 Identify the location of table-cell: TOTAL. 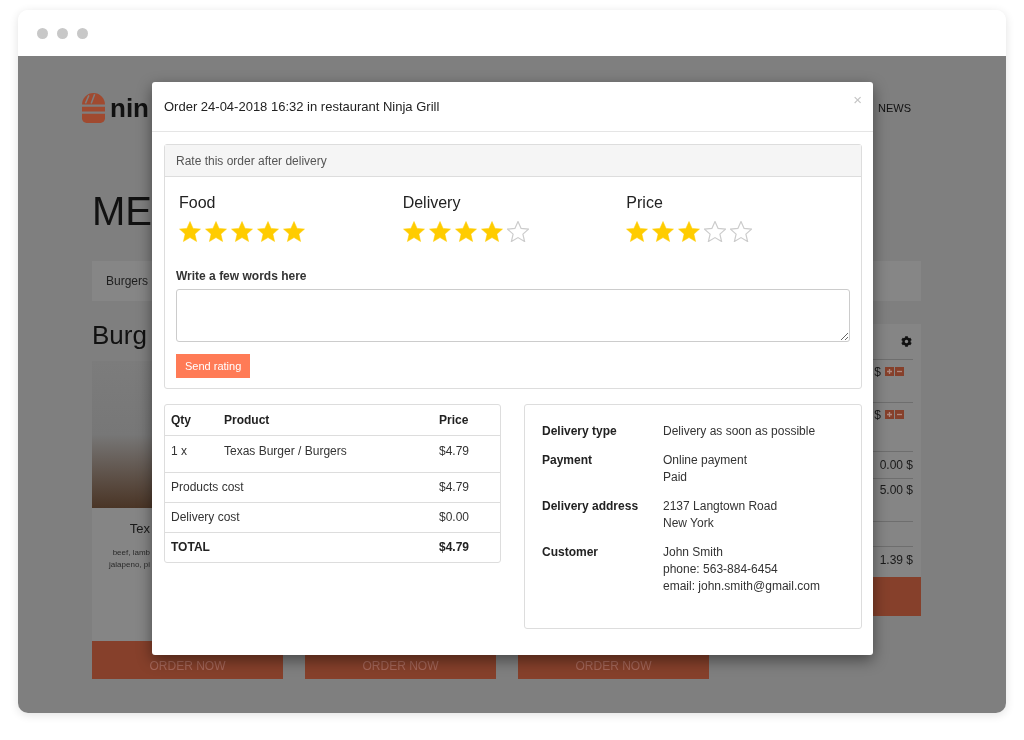
(190, 547).